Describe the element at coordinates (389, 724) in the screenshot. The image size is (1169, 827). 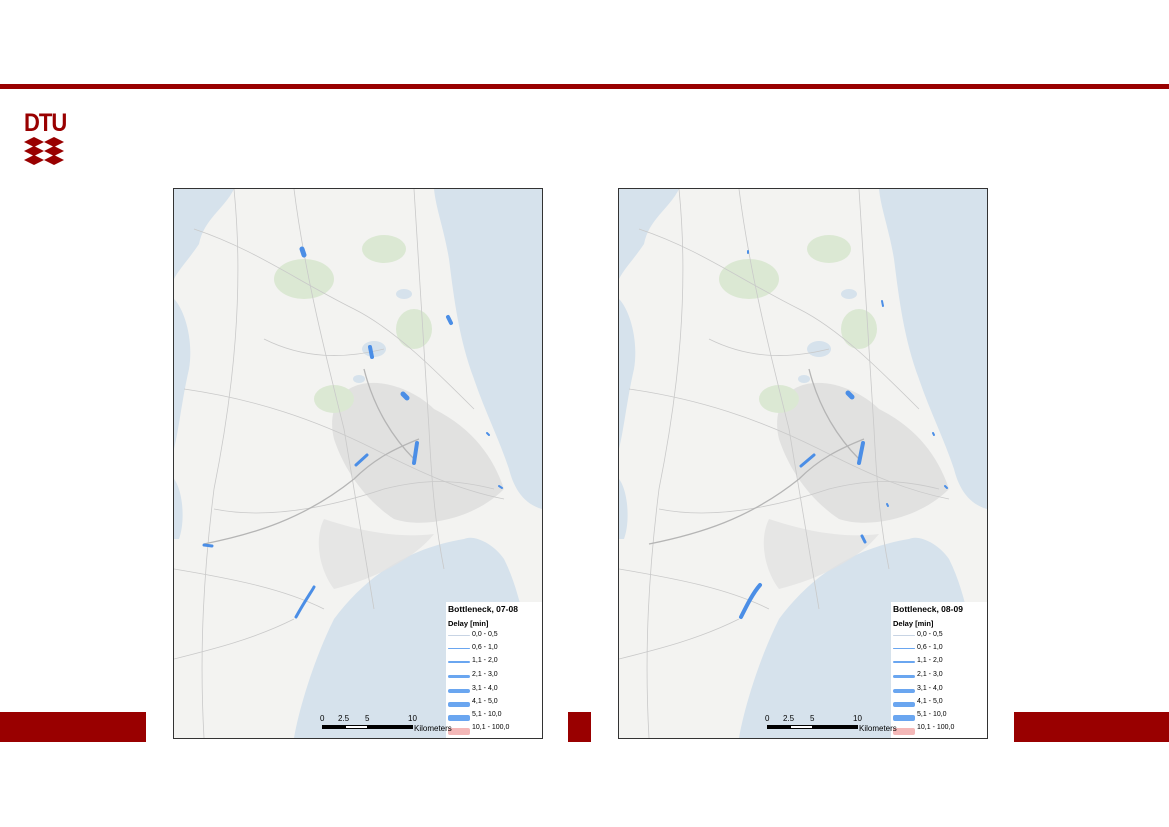
I see `scale-bar-left: 0 2.5 5 10 Kilometers` at that location.